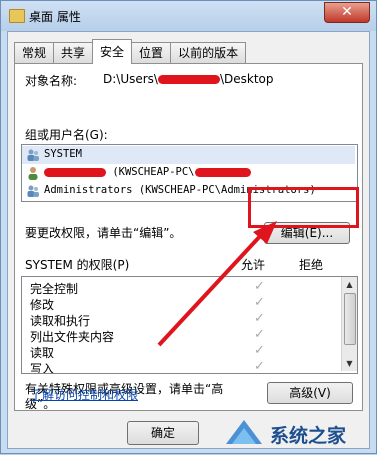 The height and width of the screenshot is (455, 377). What do you see at coordinates (217, 284) in the screenshot?
I see `annotation-arrow-icon` at bounding box center [217, 284].